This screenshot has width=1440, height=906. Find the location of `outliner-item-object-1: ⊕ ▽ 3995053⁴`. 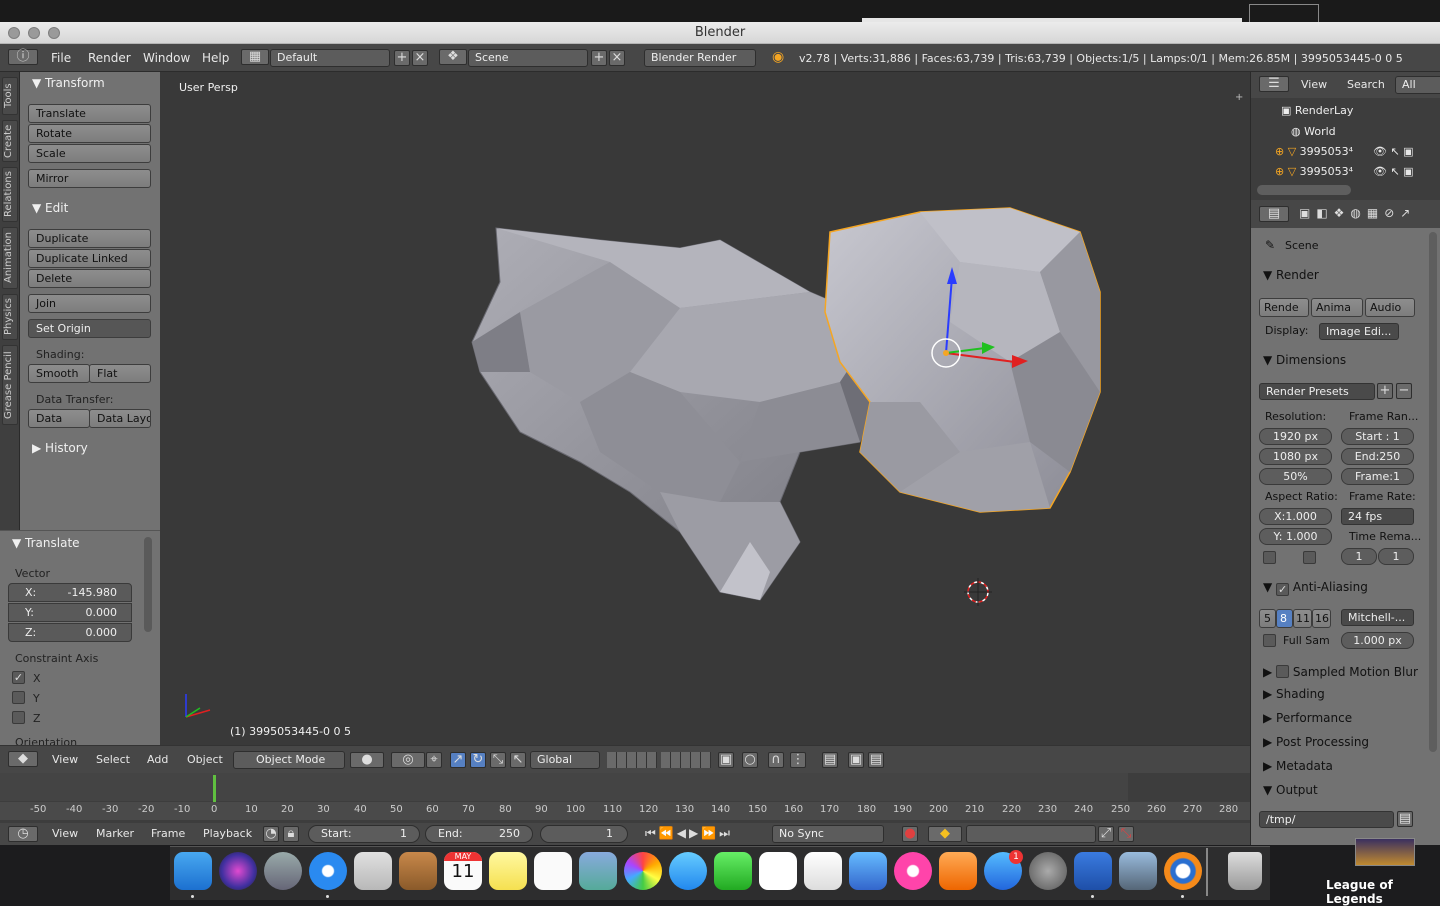

outliner-item-object-1: ⊕ ▽ 3995053⁴ is located at coordinates (1314, 151).